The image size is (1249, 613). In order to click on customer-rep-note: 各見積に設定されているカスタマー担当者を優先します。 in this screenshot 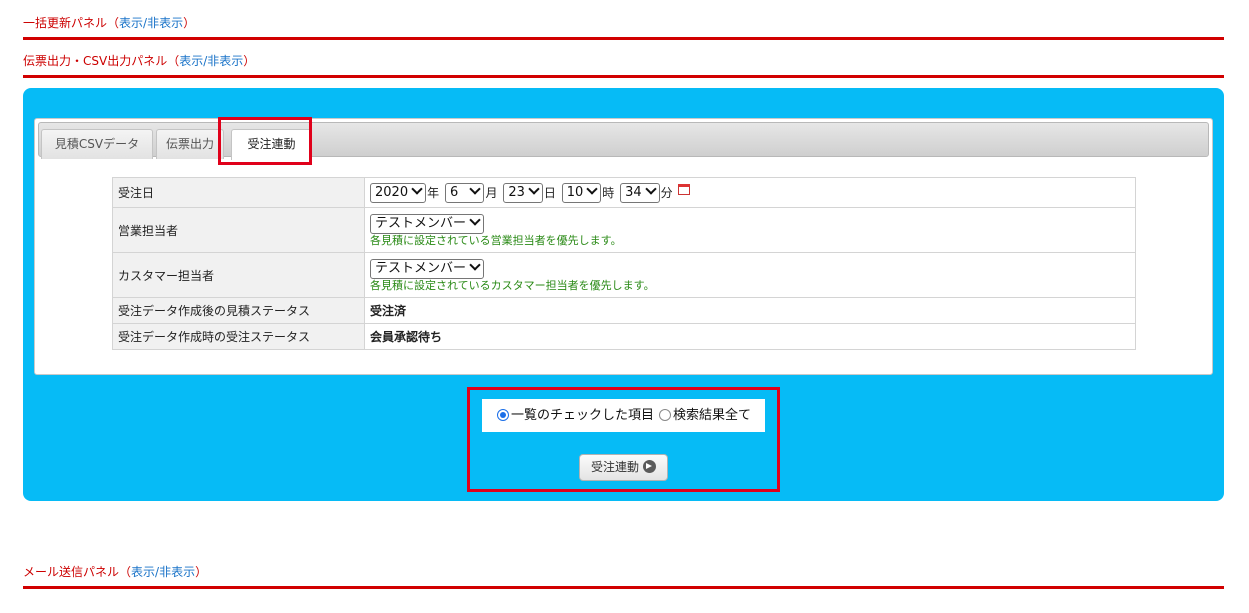, I will do `click(512, 285)`.